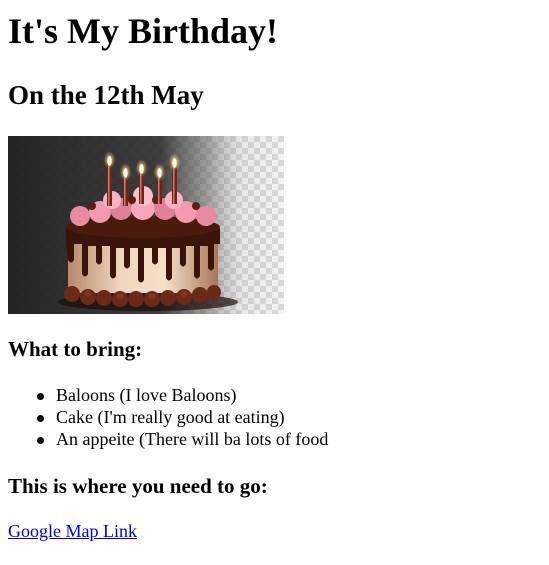 This screenshot has height=565, width=549. Describe the element at coordinates (72, 531) in the screenshot. I see `google-map-link: Google Map Link` at that location.